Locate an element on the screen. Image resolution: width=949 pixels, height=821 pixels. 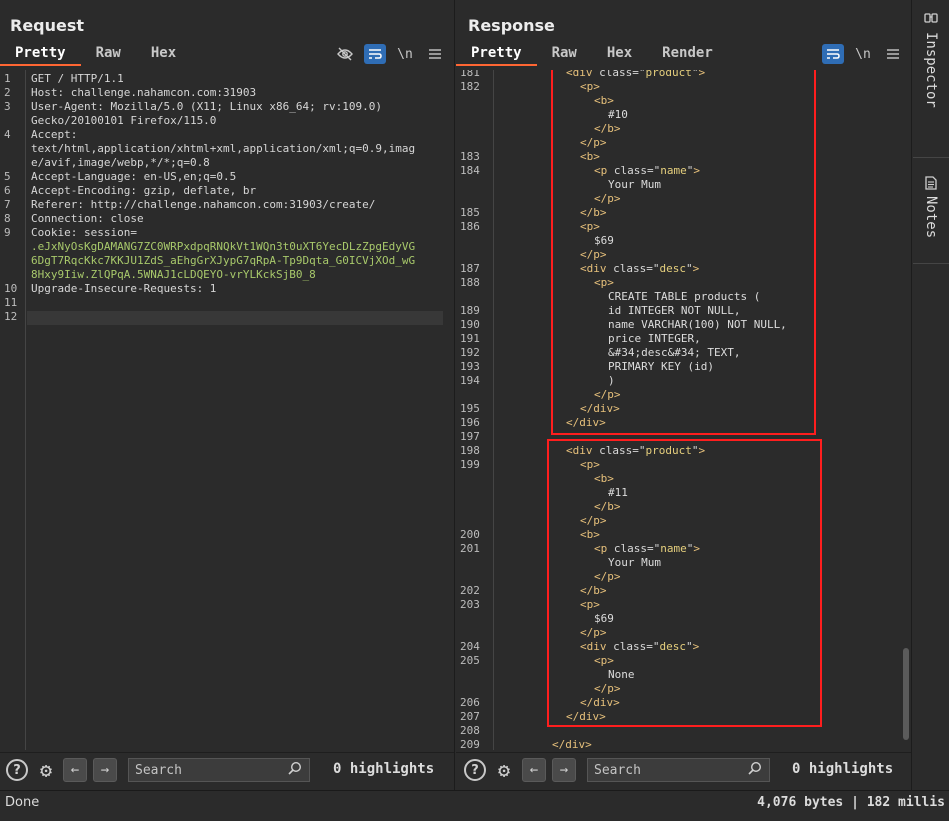
request-title: Request is located at coordinates (47, 25).